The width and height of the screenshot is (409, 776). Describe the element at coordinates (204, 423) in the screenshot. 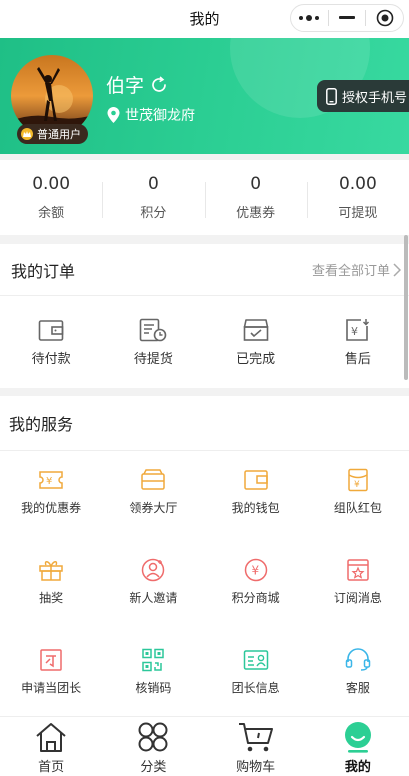

I see `section-title: 我的服务` at that location.